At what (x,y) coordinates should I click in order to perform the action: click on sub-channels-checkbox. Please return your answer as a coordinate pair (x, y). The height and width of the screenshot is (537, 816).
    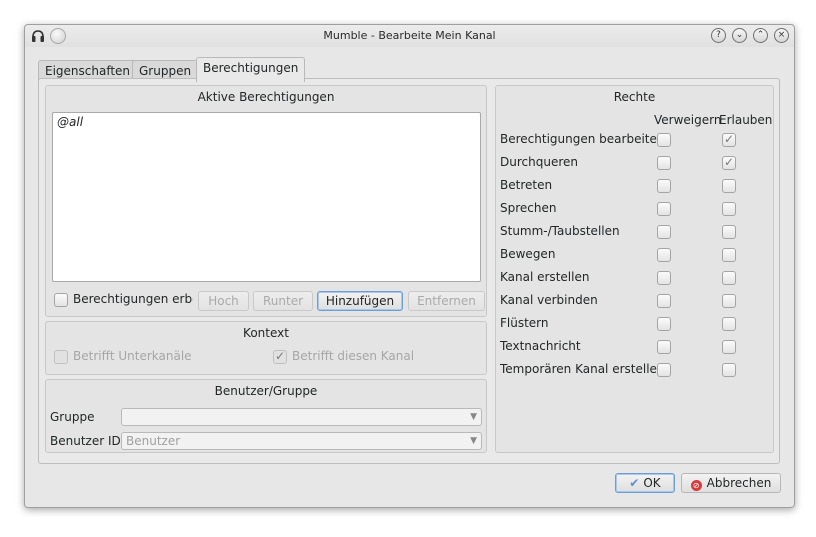
    Looking at the image, I should click on (61, 357).